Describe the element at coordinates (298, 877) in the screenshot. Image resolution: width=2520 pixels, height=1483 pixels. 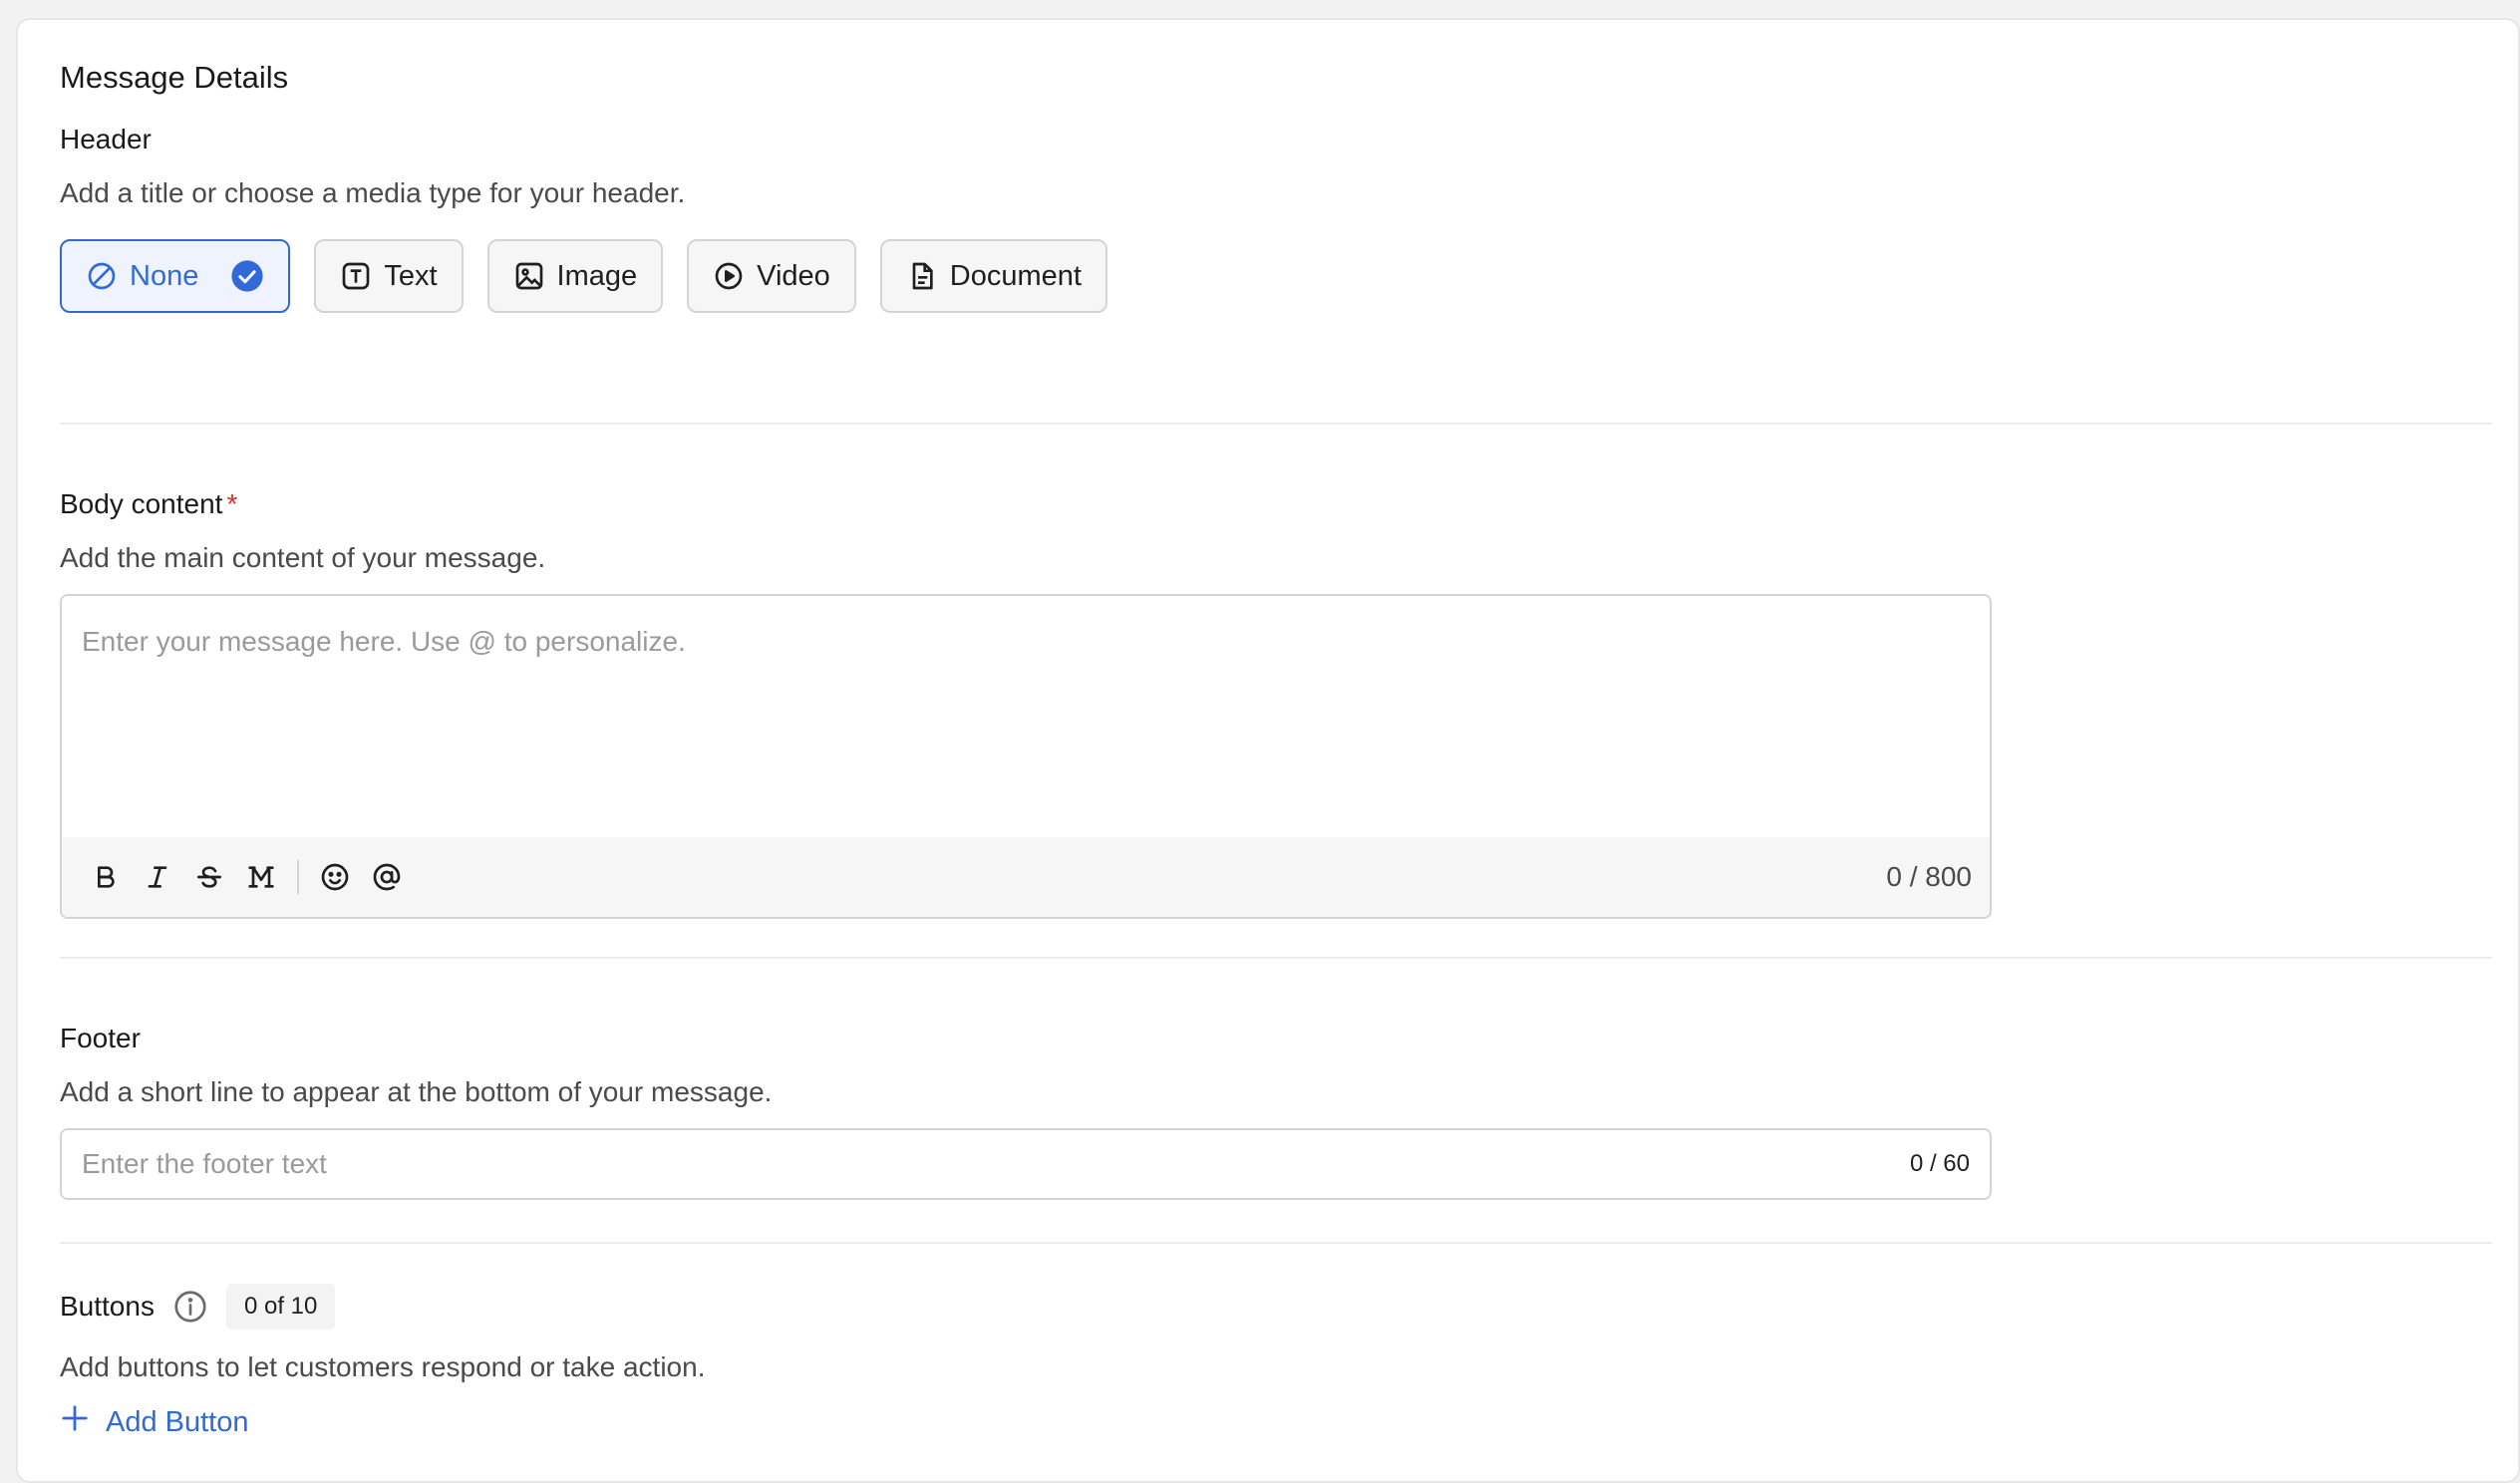
I see `toolbar-separator` at that location.